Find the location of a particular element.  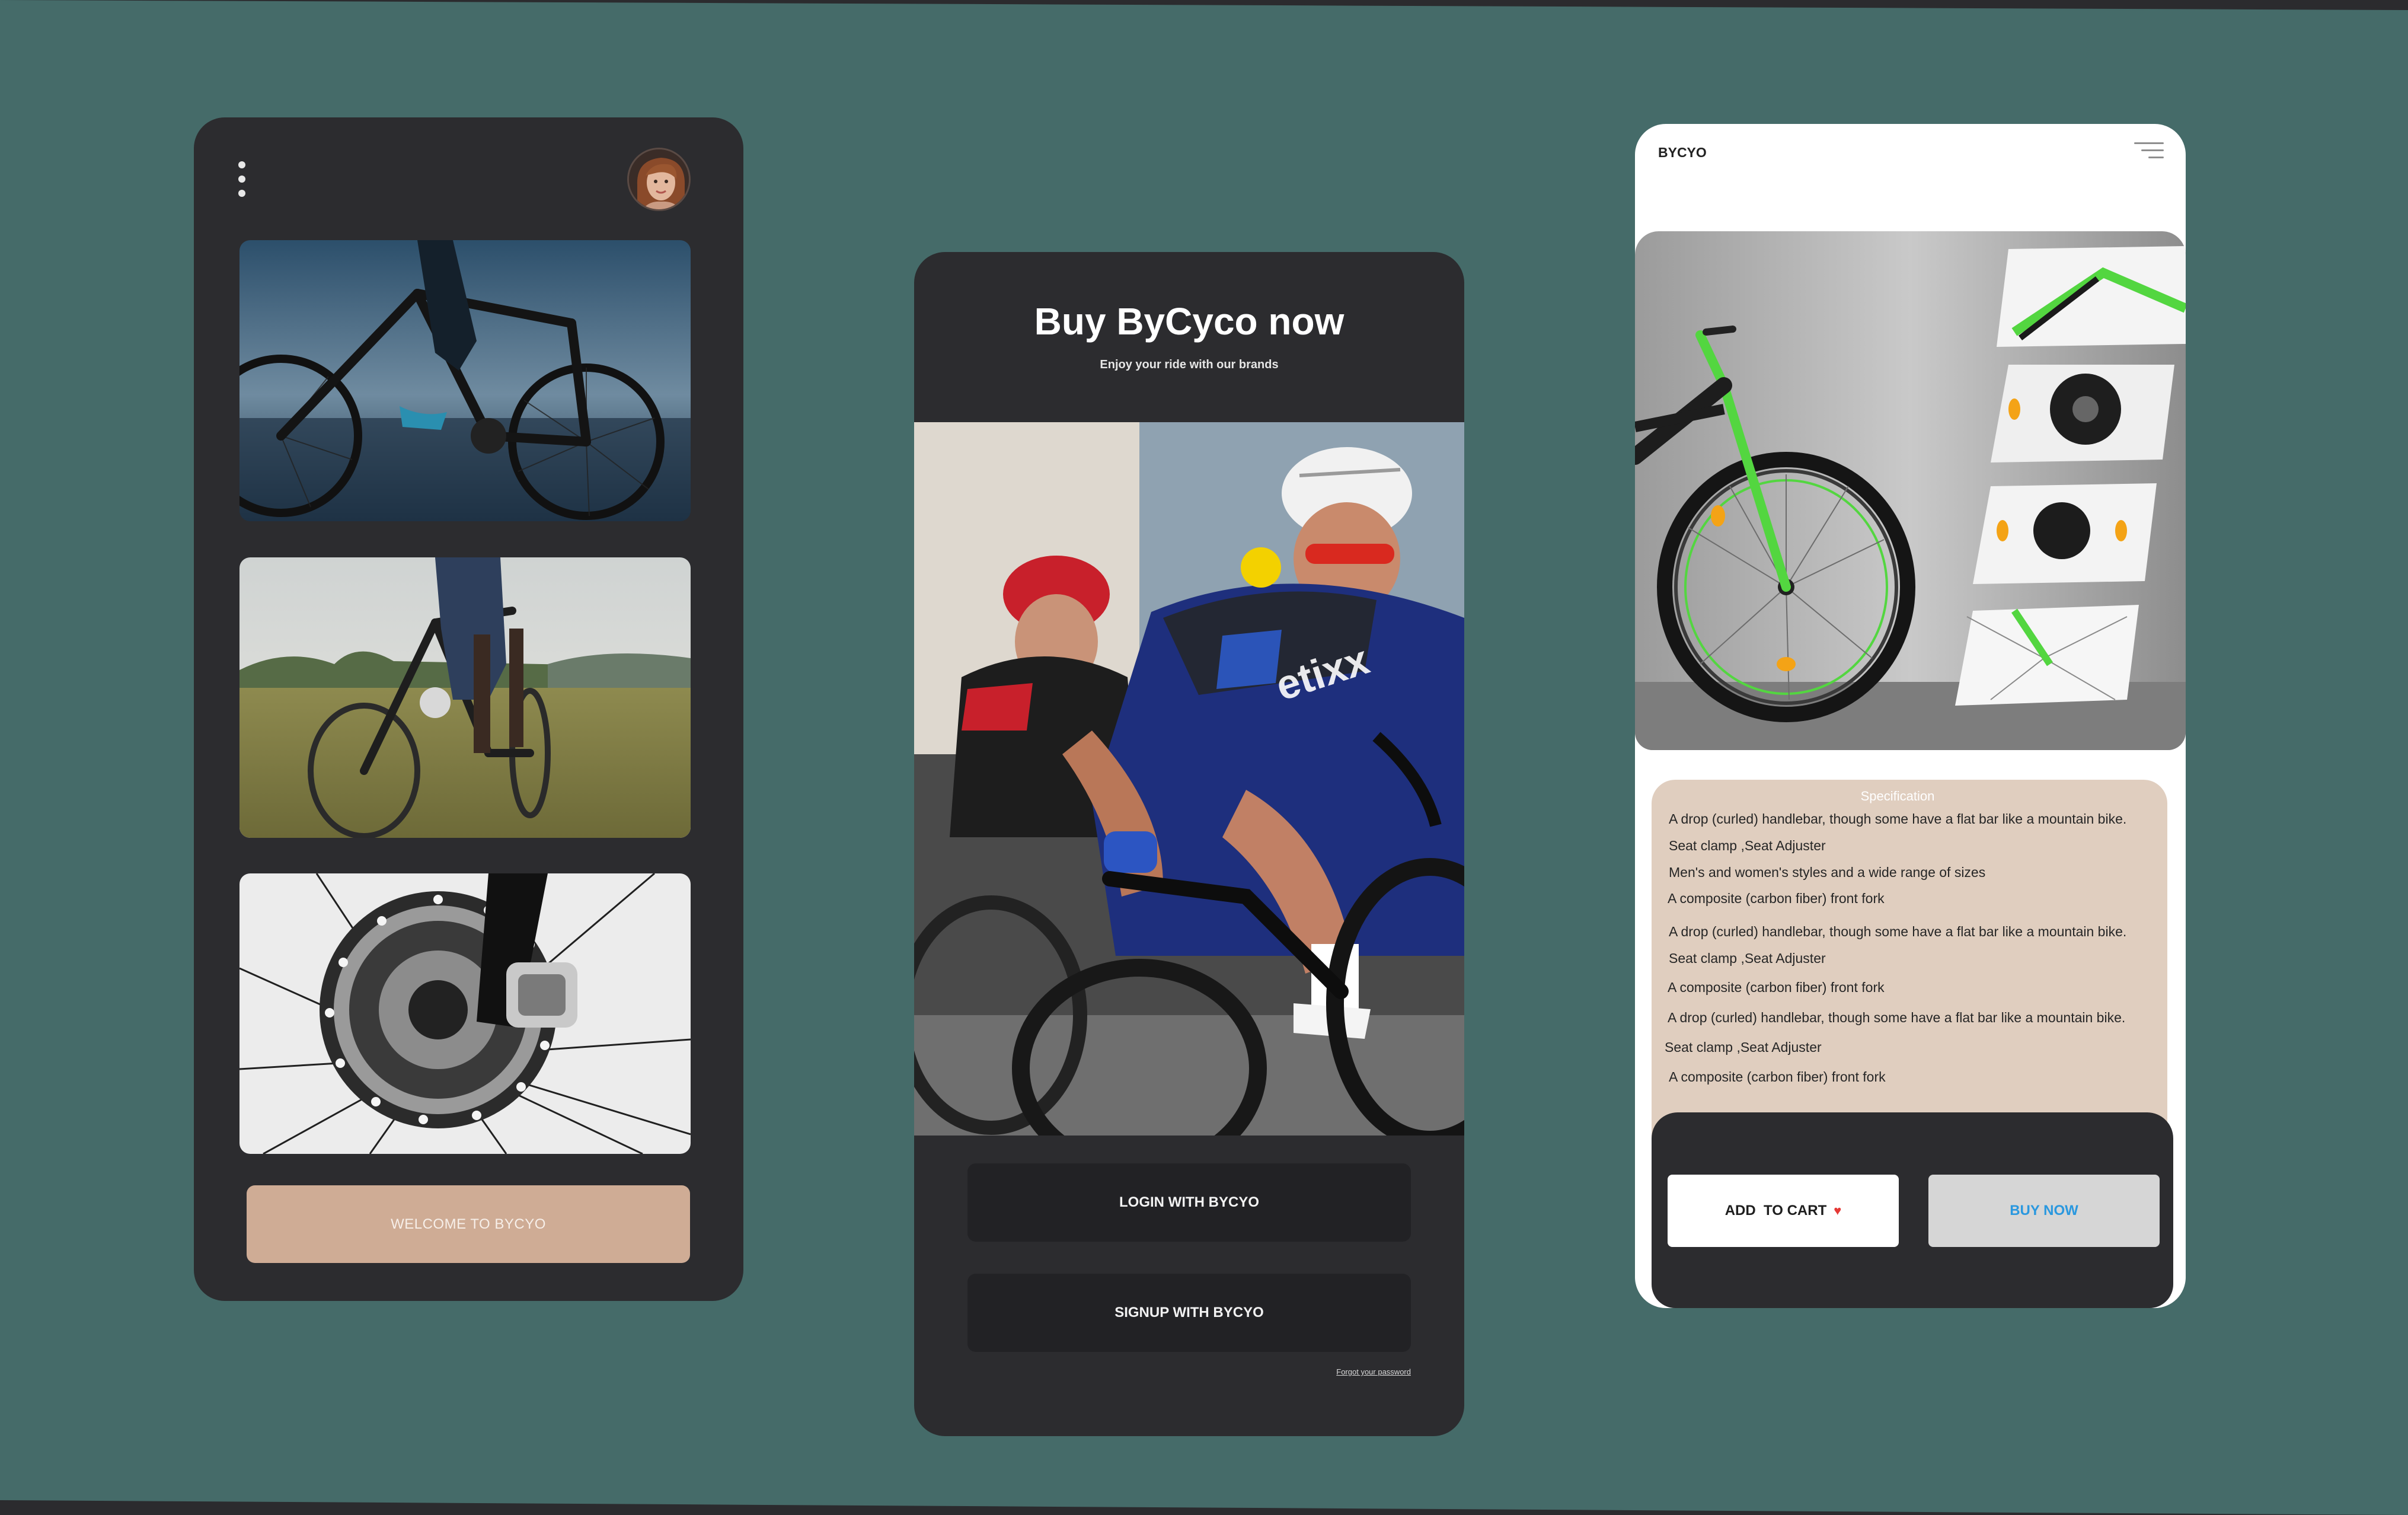

add-to-cart-label: ADD TO CART is located at coordinates (1775, 1211).